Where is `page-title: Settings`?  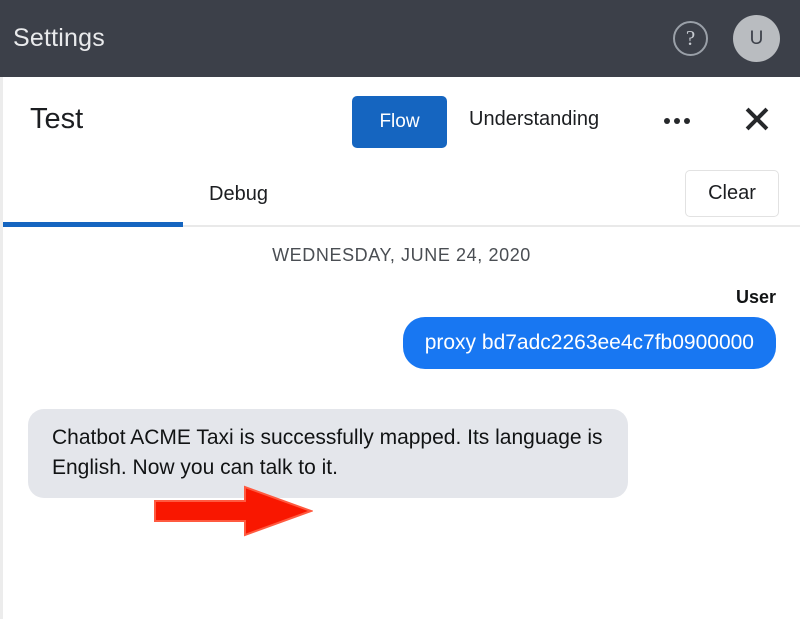 page-title: Settings is located at coordinates (59, 38).